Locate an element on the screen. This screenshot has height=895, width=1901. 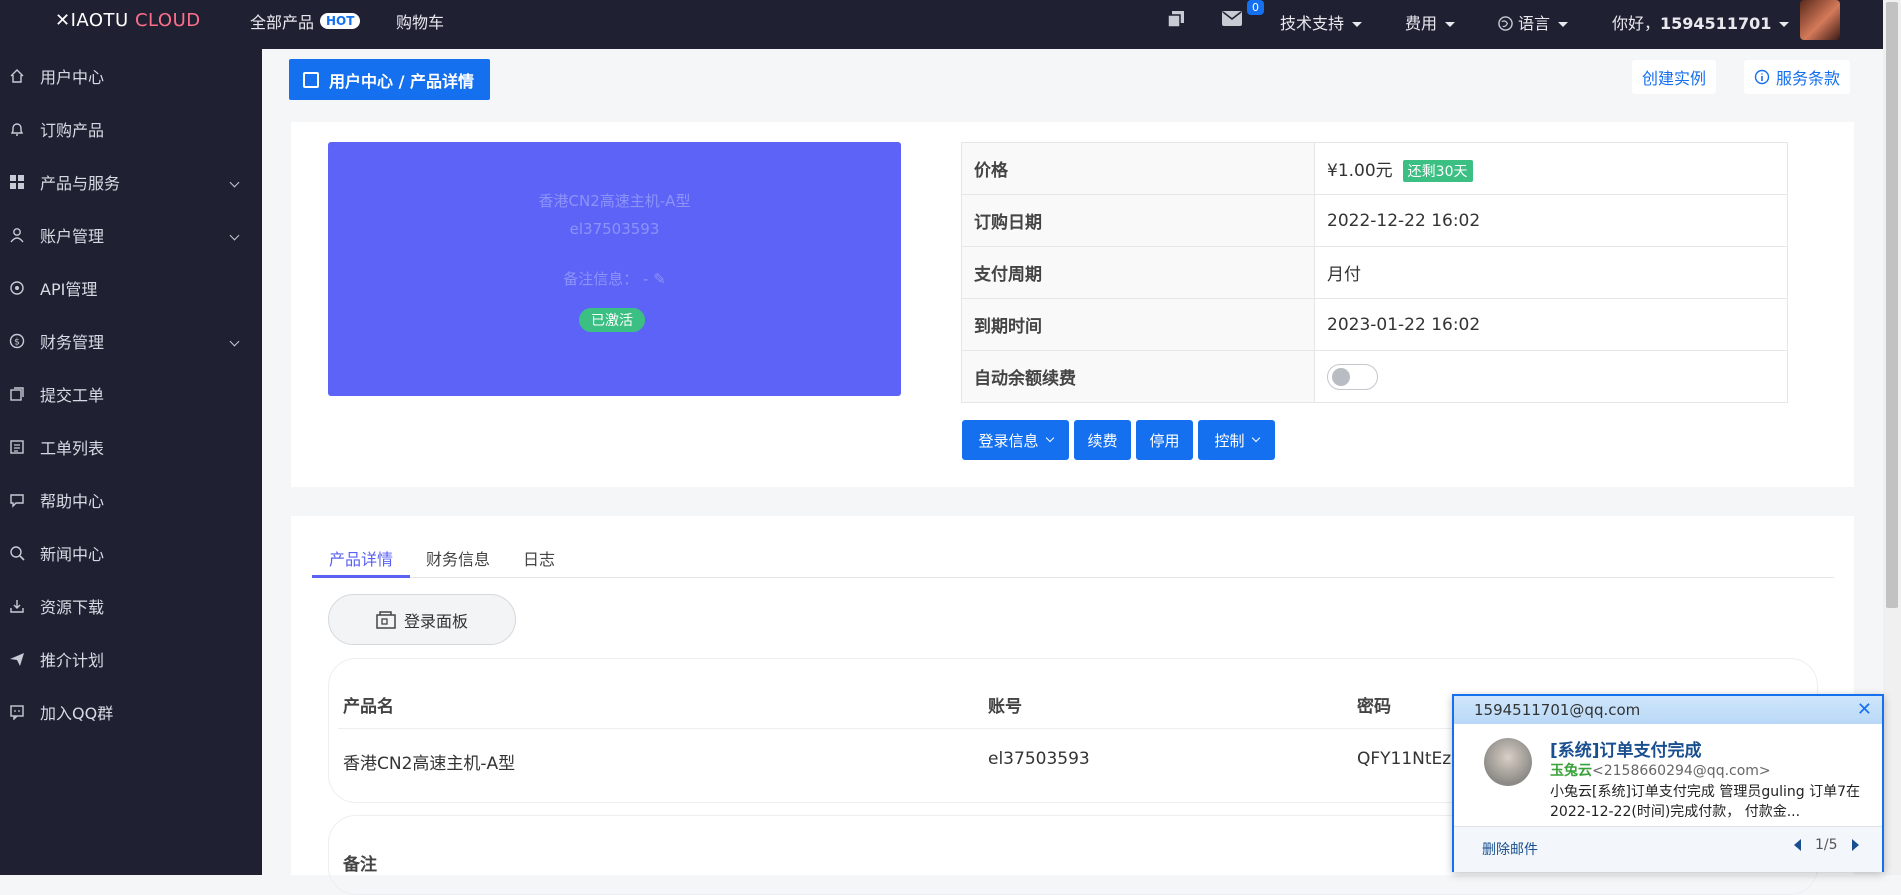
back-icon is located at coordinates (311, 79).